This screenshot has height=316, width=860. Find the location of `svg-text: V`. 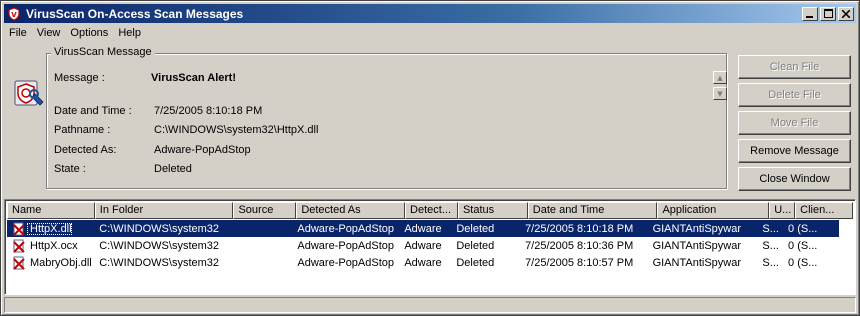

svg-text: V is located at coordinates (14, 15).